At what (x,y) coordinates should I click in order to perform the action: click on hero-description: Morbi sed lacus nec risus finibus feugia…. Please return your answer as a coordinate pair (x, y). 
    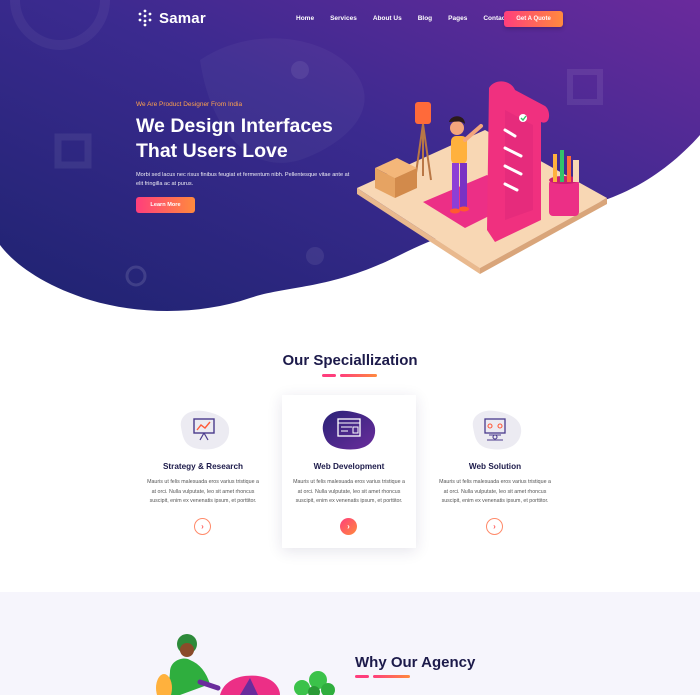
    Looking at the image, I should click on (243, 179).